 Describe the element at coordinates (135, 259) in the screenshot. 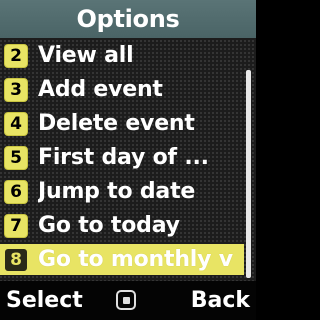

I see `menu-item-label: Go to monthly v` at that location.